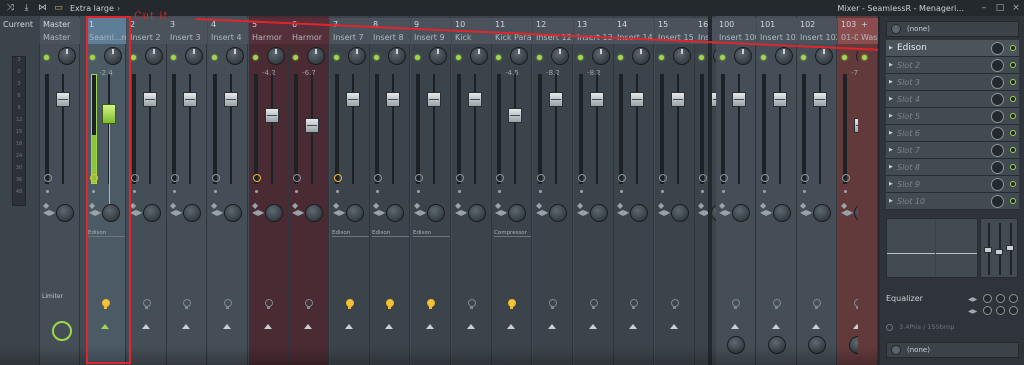  What do you see at coordinates (390, 233) in the screenshot?
I see `insert-slot-label: Edison` at bounding box center [390, 233].